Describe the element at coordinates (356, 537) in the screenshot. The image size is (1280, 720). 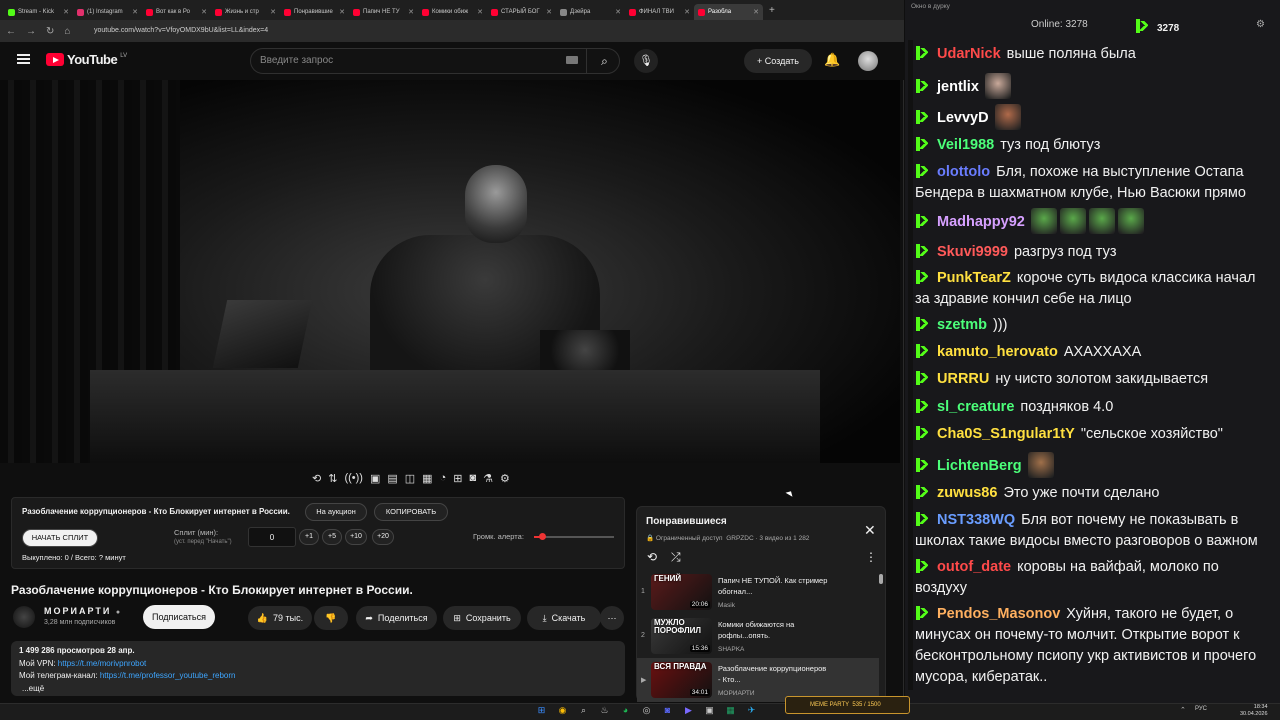
I see `increment-button: +10` at that location.